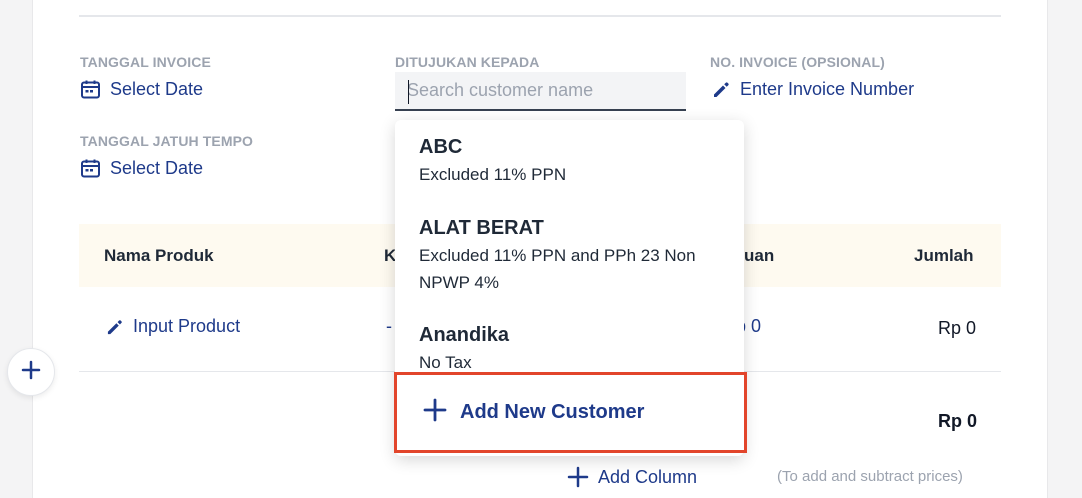 Image resolution: width=1082 pixels, height=498 pixels. Describe the element at coordinates (827, 89) in the screenshot. I see `invoice-number-placeholder: Enter Invoice Number` at that location.